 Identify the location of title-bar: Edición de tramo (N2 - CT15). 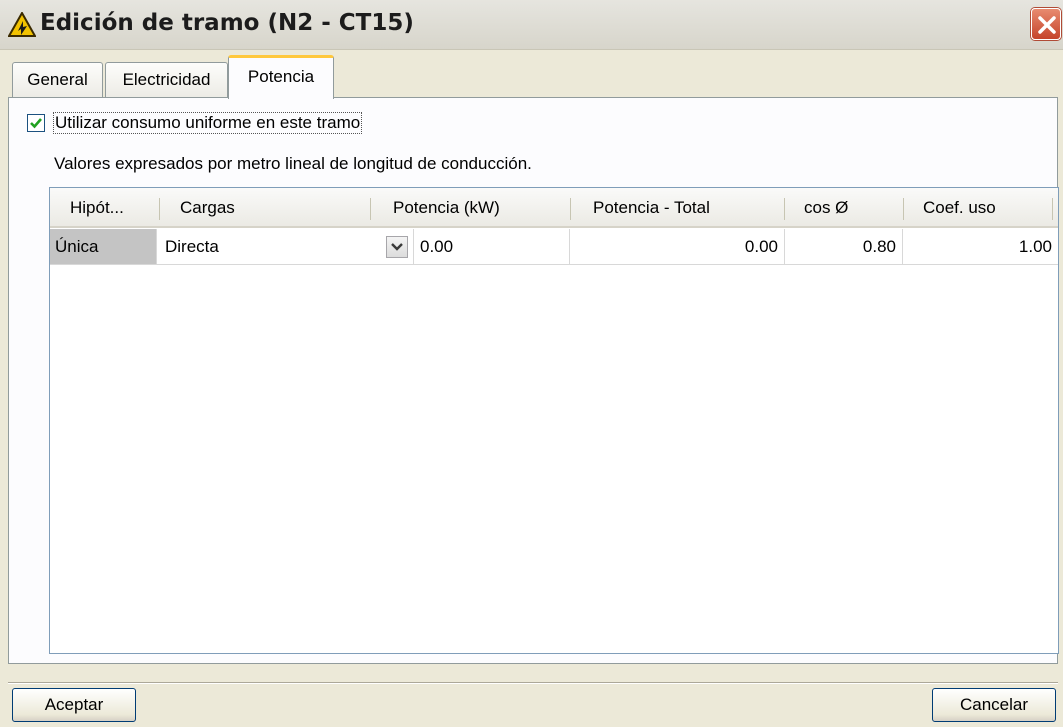
(531, 25).